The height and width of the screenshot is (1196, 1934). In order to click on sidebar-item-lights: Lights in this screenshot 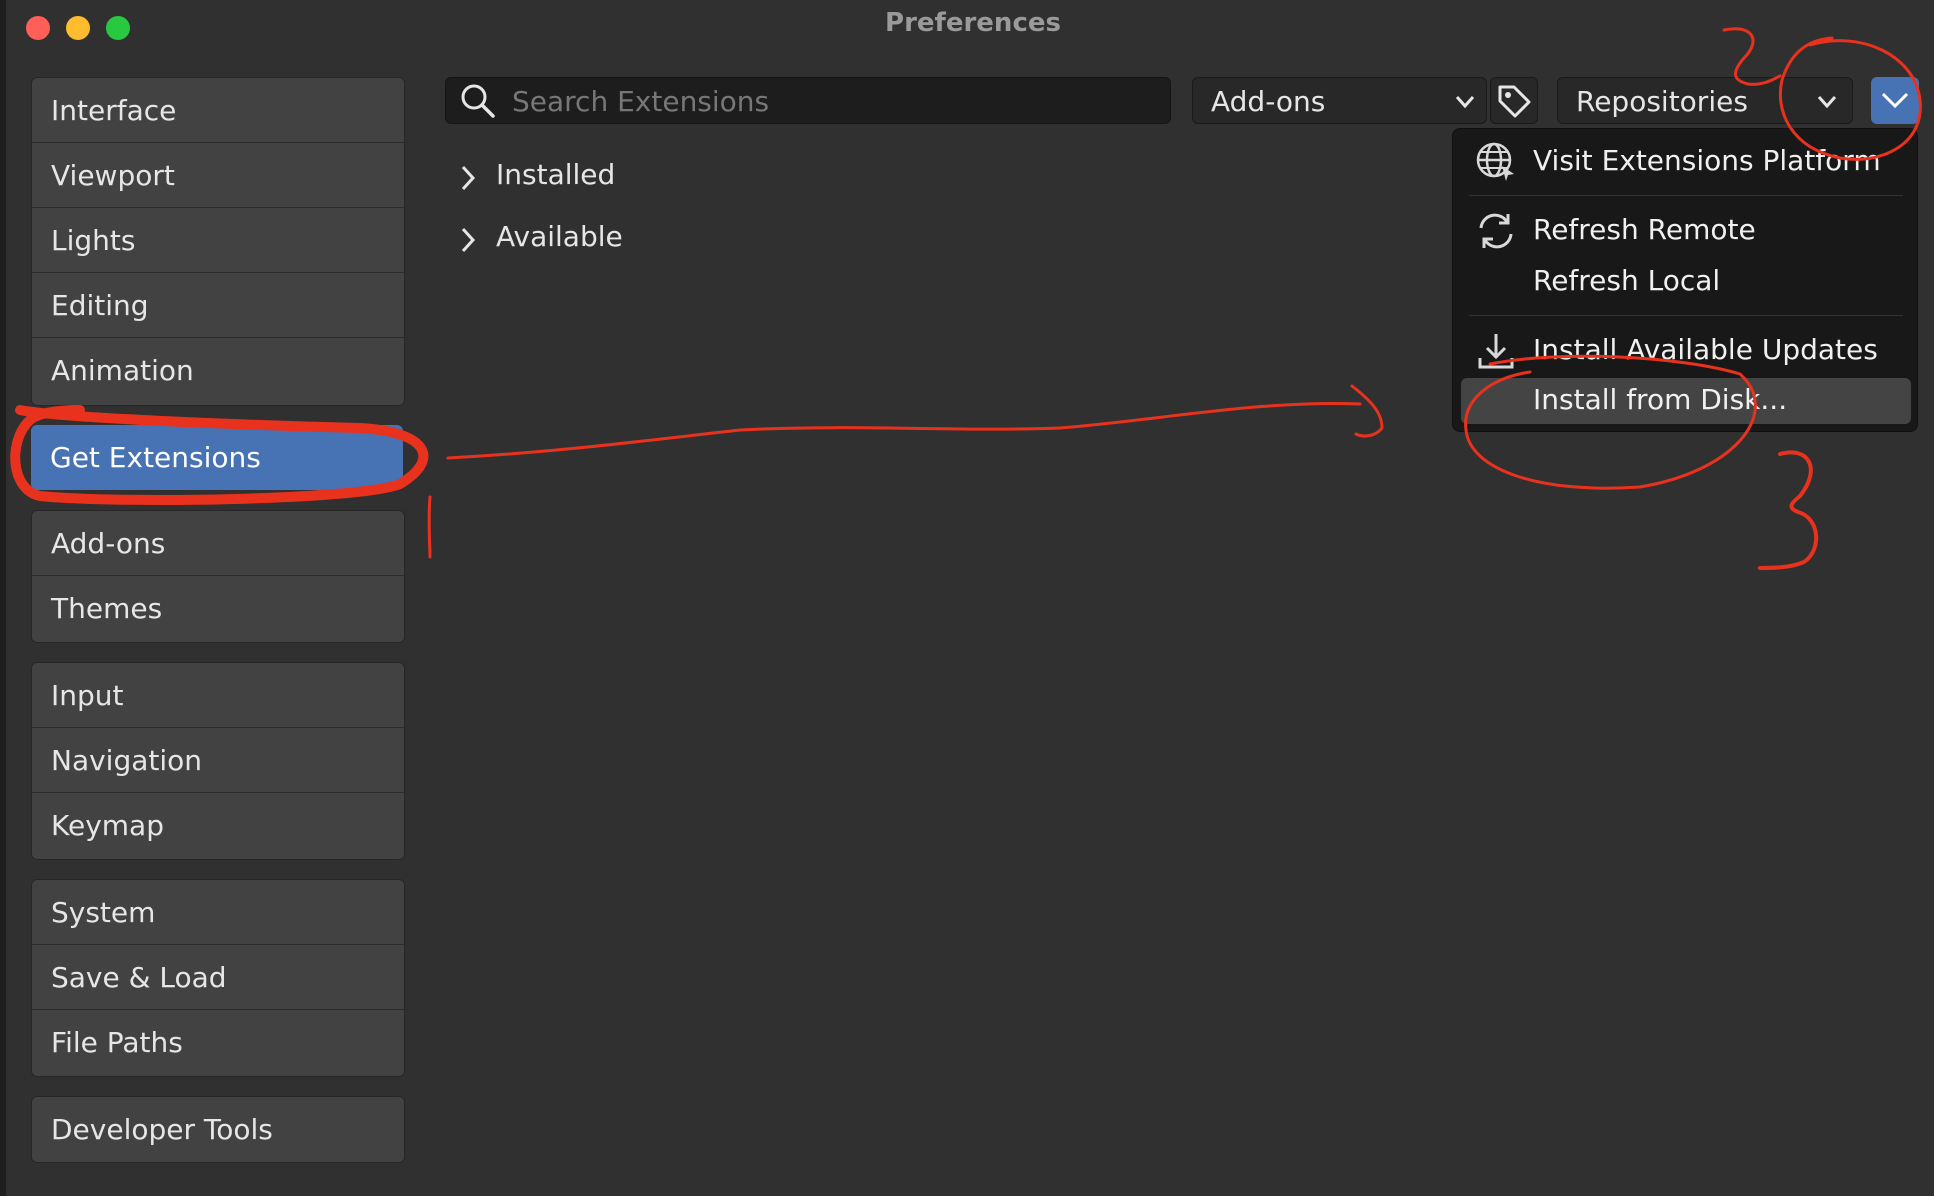, I will do `click(218, 240)`.